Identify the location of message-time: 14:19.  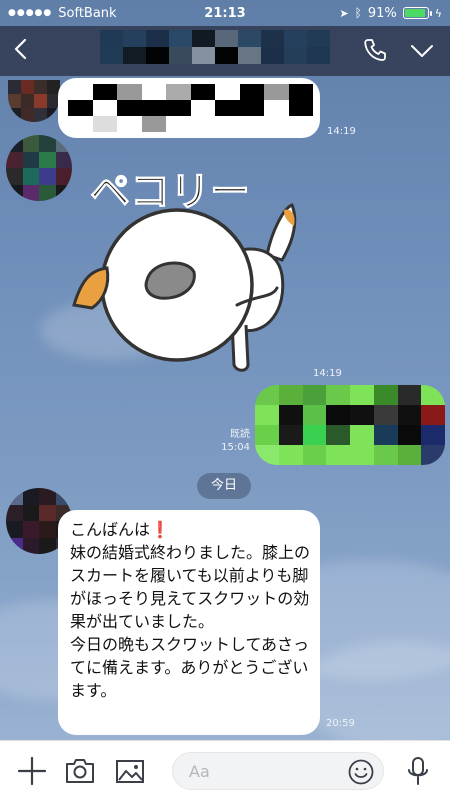
(341, 131).